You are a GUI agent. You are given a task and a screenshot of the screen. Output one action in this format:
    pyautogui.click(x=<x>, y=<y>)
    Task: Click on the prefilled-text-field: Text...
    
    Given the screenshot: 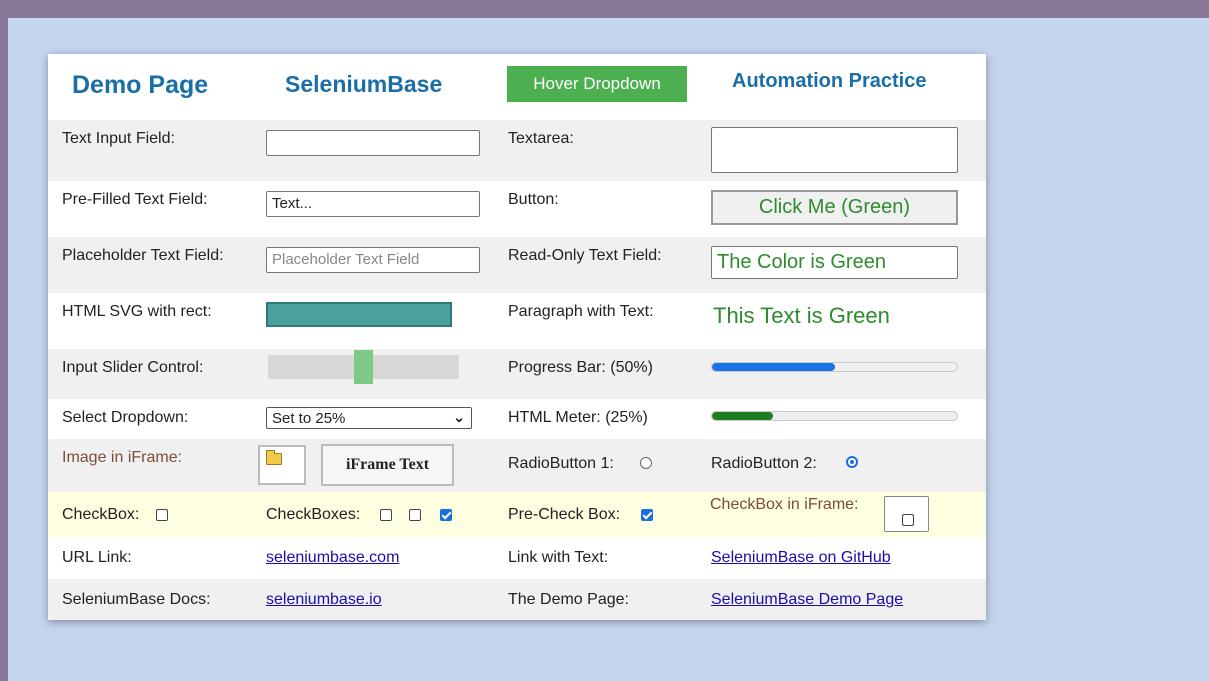 What is the action you would take?
    pyautogui.click(x=373, y=204)
    